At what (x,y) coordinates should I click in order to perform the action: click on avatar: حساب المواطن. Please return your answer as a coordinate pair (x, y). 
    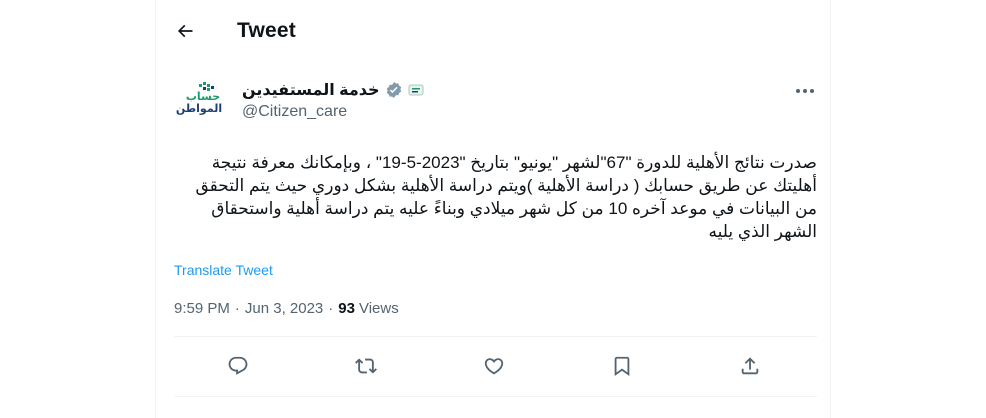
    Looking at the image, I should click on (198, 99).